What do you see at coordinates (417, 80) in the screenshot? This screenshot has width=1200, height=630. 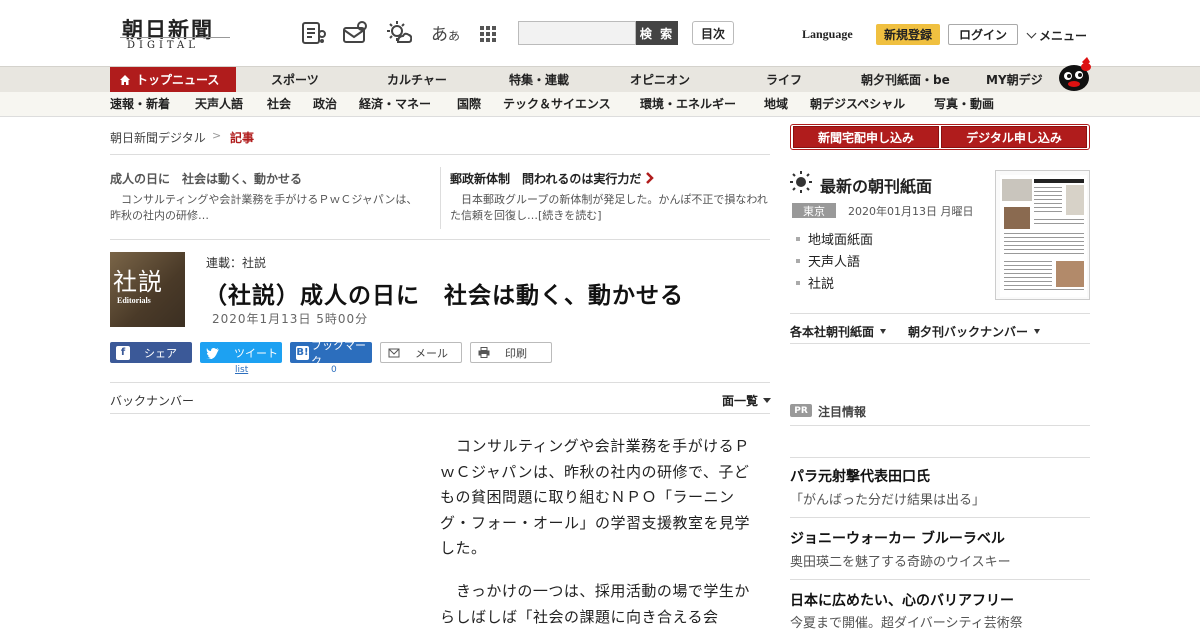 I see `nav-item-culture: カルチャー` at bounding box center [417, 80].